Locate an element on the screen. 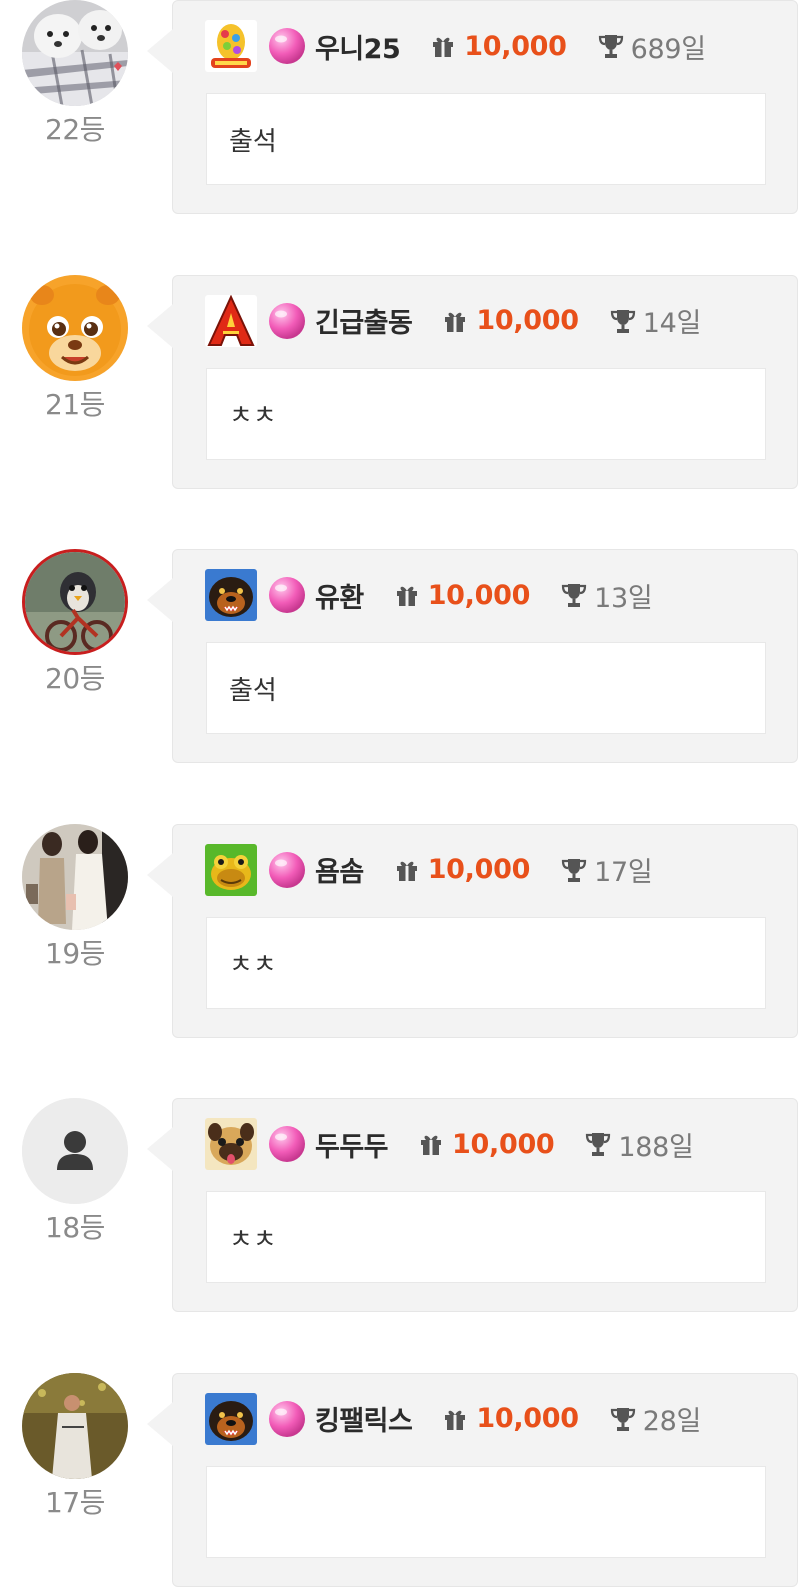 This screenshot has height=1595, width=800. letter-a-game-icon is located at coordinates (231, 321).